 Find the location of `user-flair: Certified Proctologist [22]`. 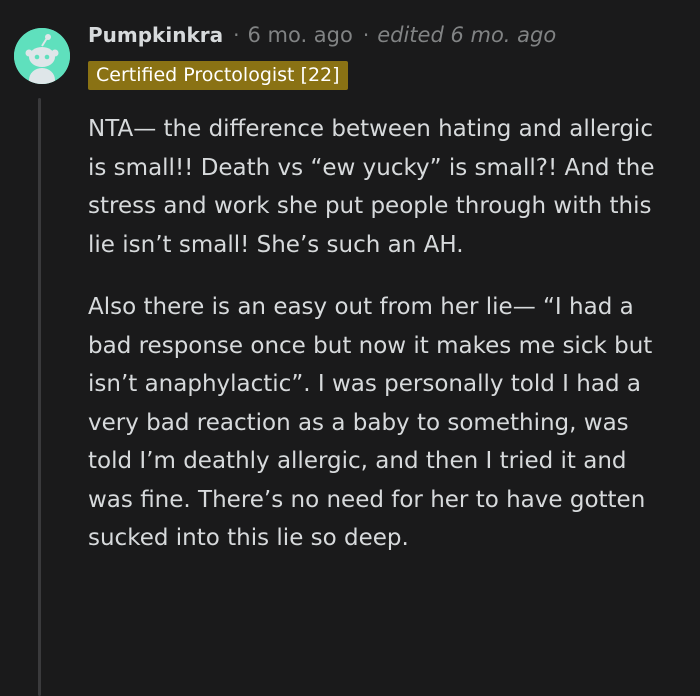

user-flair: Certified Proctologist [22] is located at coordinates (218, 75).